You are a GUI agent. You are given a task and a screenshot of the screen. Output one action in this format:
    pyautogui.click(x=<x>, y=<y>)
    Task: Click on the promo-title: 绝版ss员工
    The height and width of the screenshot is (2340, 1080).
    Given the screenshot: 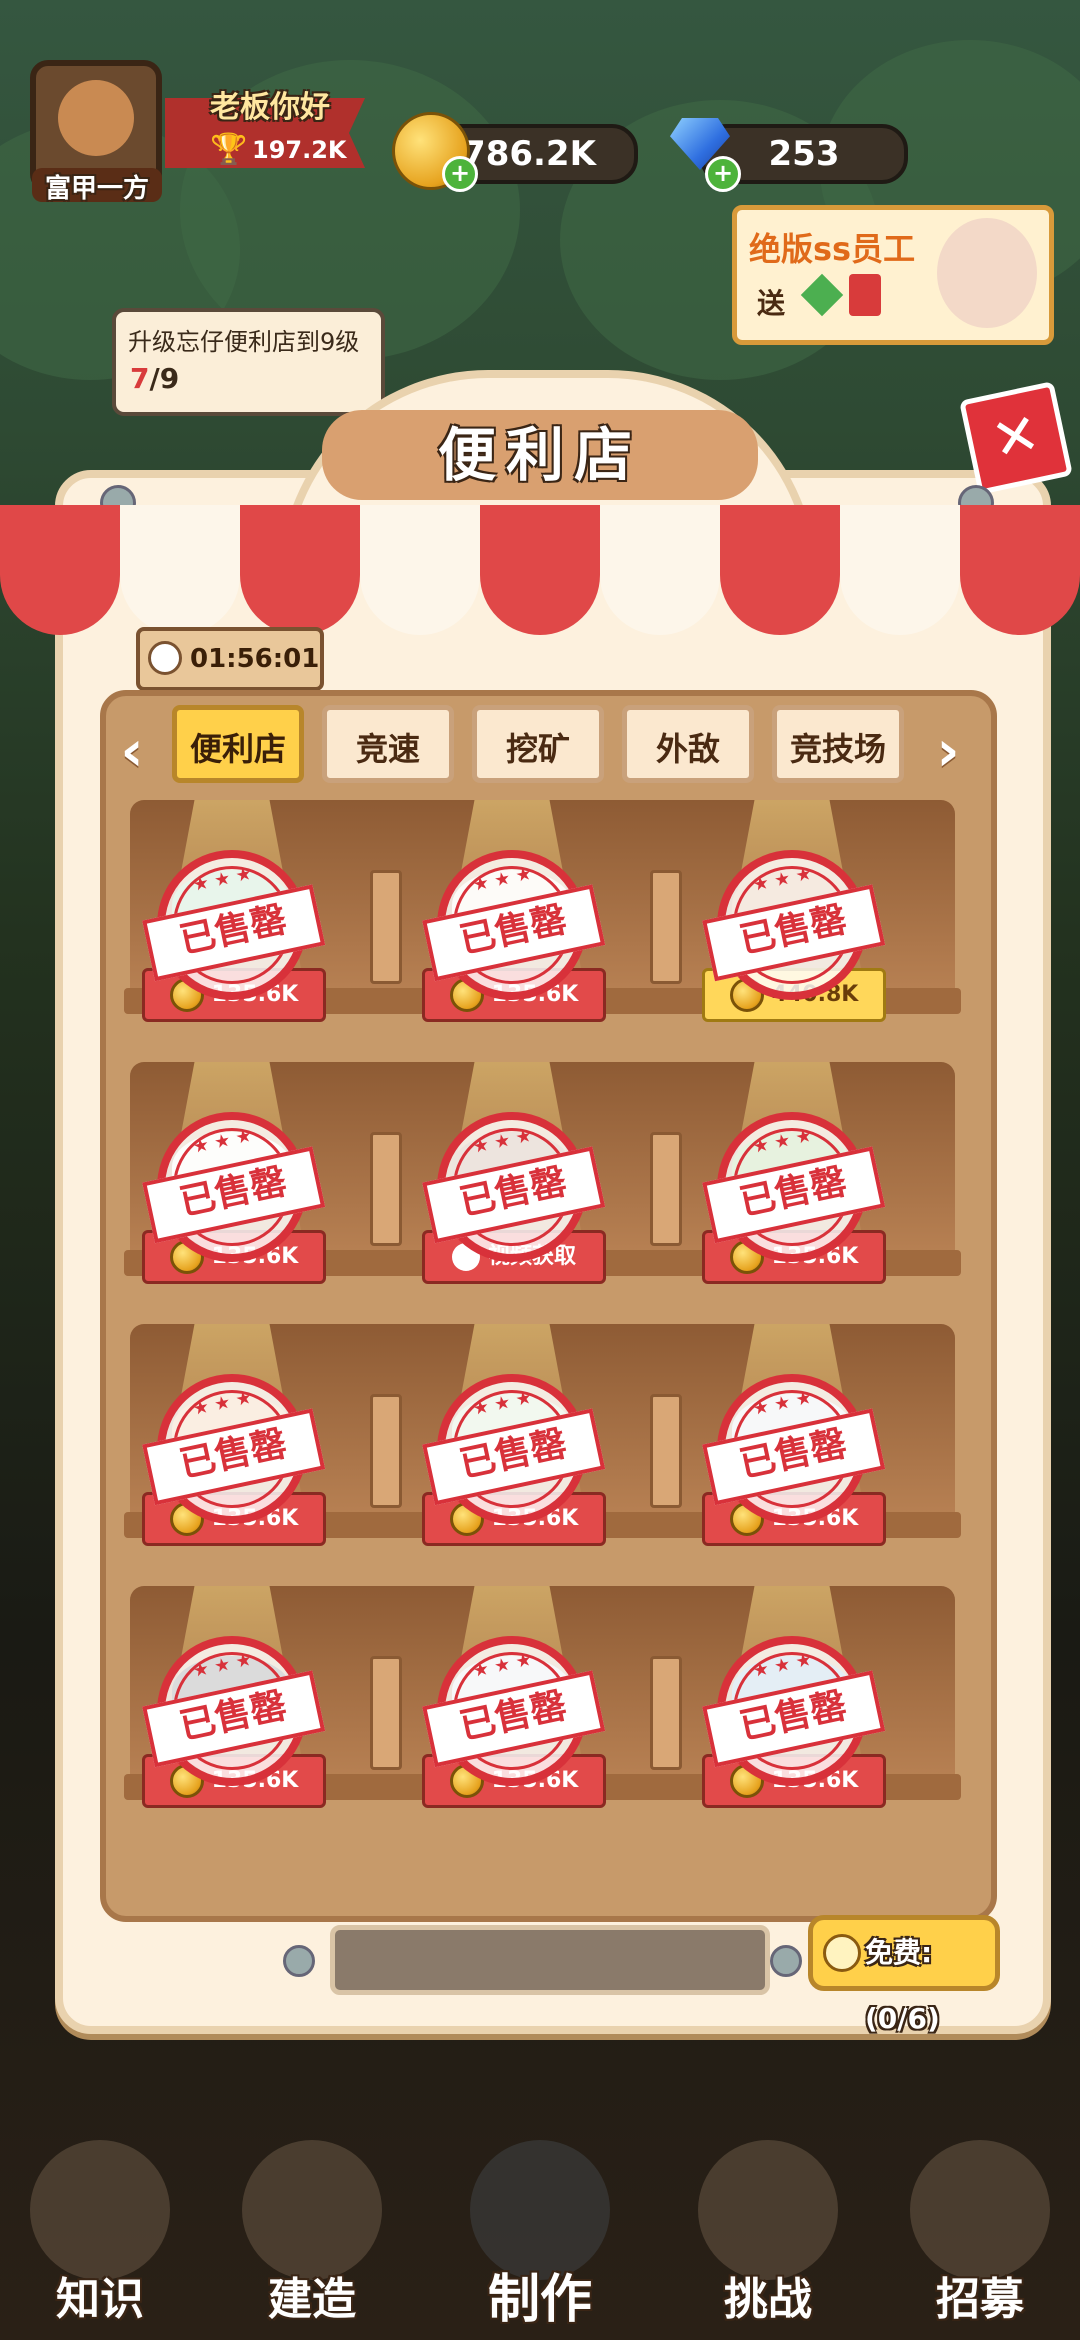 What is the action you would take?
    pyautogui.click(x=832, y=249)
    